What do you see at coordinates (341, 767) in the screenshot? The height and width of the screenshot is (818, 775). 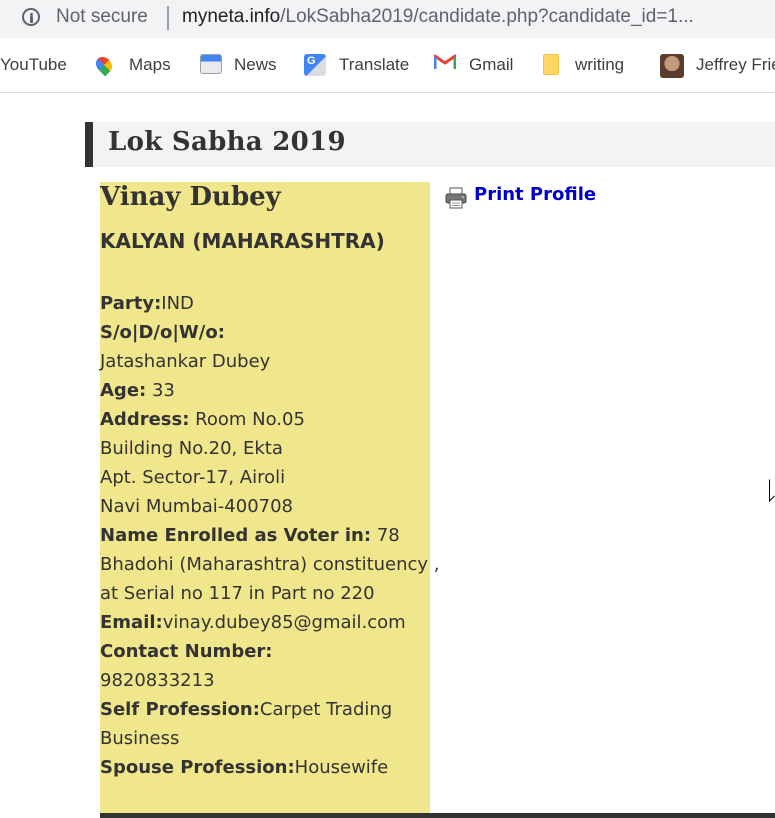 I see `spouse-profession-value: Housewife` at bounding box center [341, 767].